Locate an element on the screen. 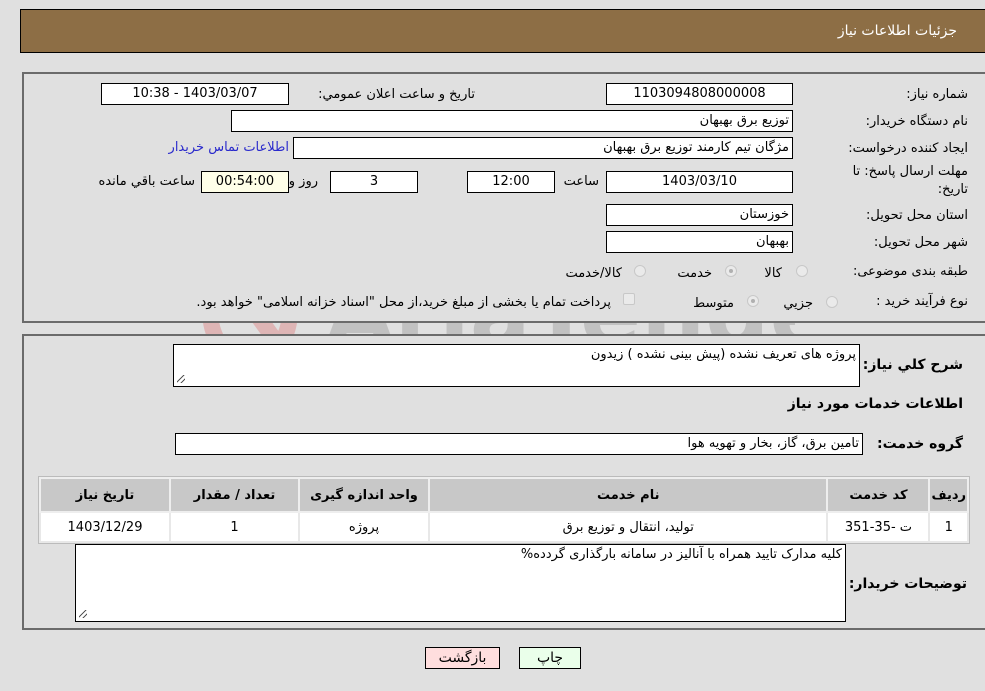  deadline-label-line2: تاریخ: is located at coordinates (952, 189).